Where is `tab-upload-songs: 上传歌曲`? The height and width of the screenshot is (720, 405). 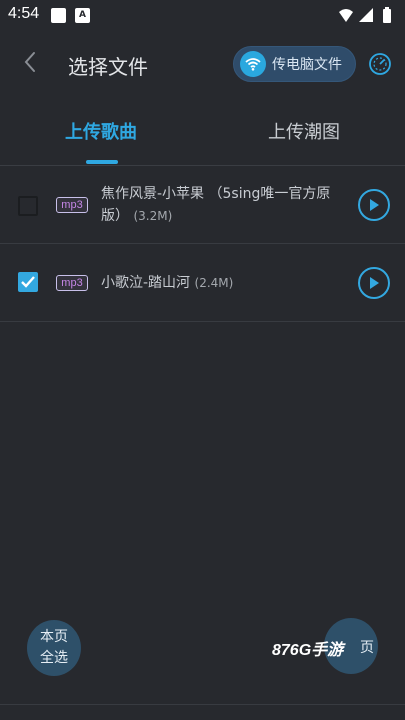
tab-upload-songs: 上传歌曲 is located at coordinates (101, 134).